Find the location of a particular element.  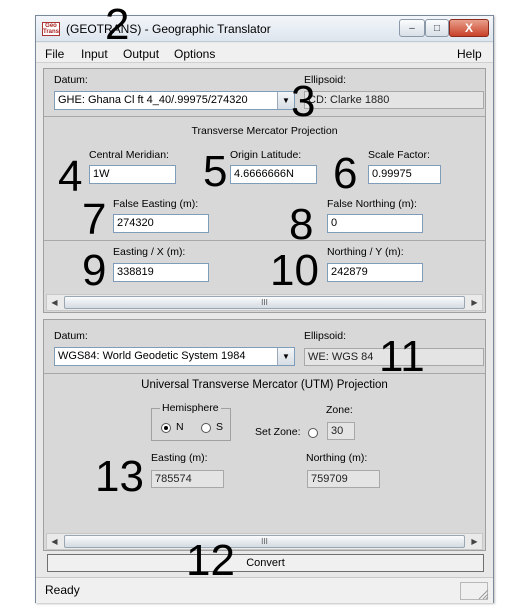

annotation-2: 2 is located at coordinates (117, 24).